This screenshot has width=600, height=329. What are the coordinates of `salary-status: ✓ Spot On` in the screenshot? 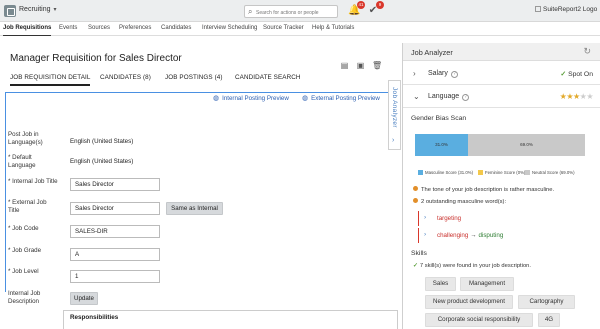 It's located at (576, 74).